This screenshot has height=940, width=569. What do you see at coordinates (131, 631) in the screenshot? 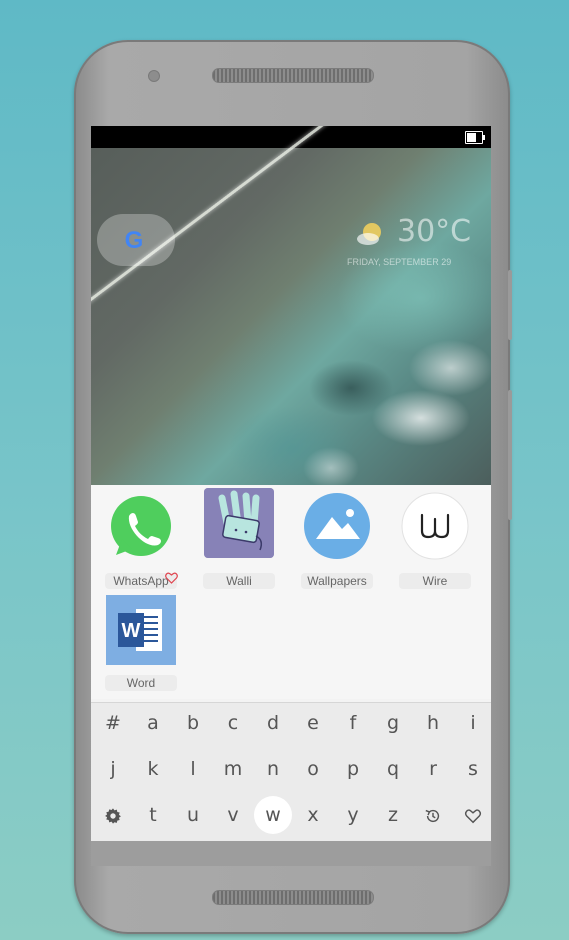
I see `svg-text: W` at bounding box center [131, 631].